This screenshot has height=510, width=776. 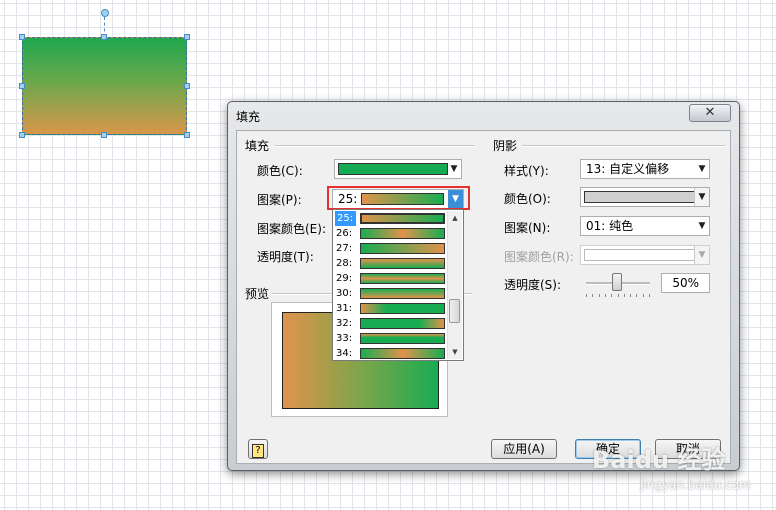 I want to click on dialog-title: 填充, so click(x=248, y=117).